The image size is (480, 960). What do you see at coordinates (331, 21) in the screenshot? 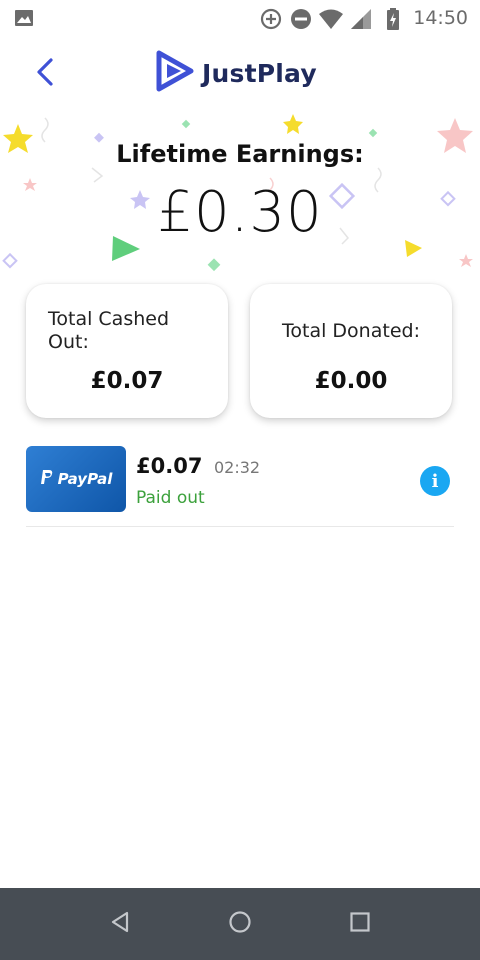
I see `wifi-icon` at bounding box center [331, 21].